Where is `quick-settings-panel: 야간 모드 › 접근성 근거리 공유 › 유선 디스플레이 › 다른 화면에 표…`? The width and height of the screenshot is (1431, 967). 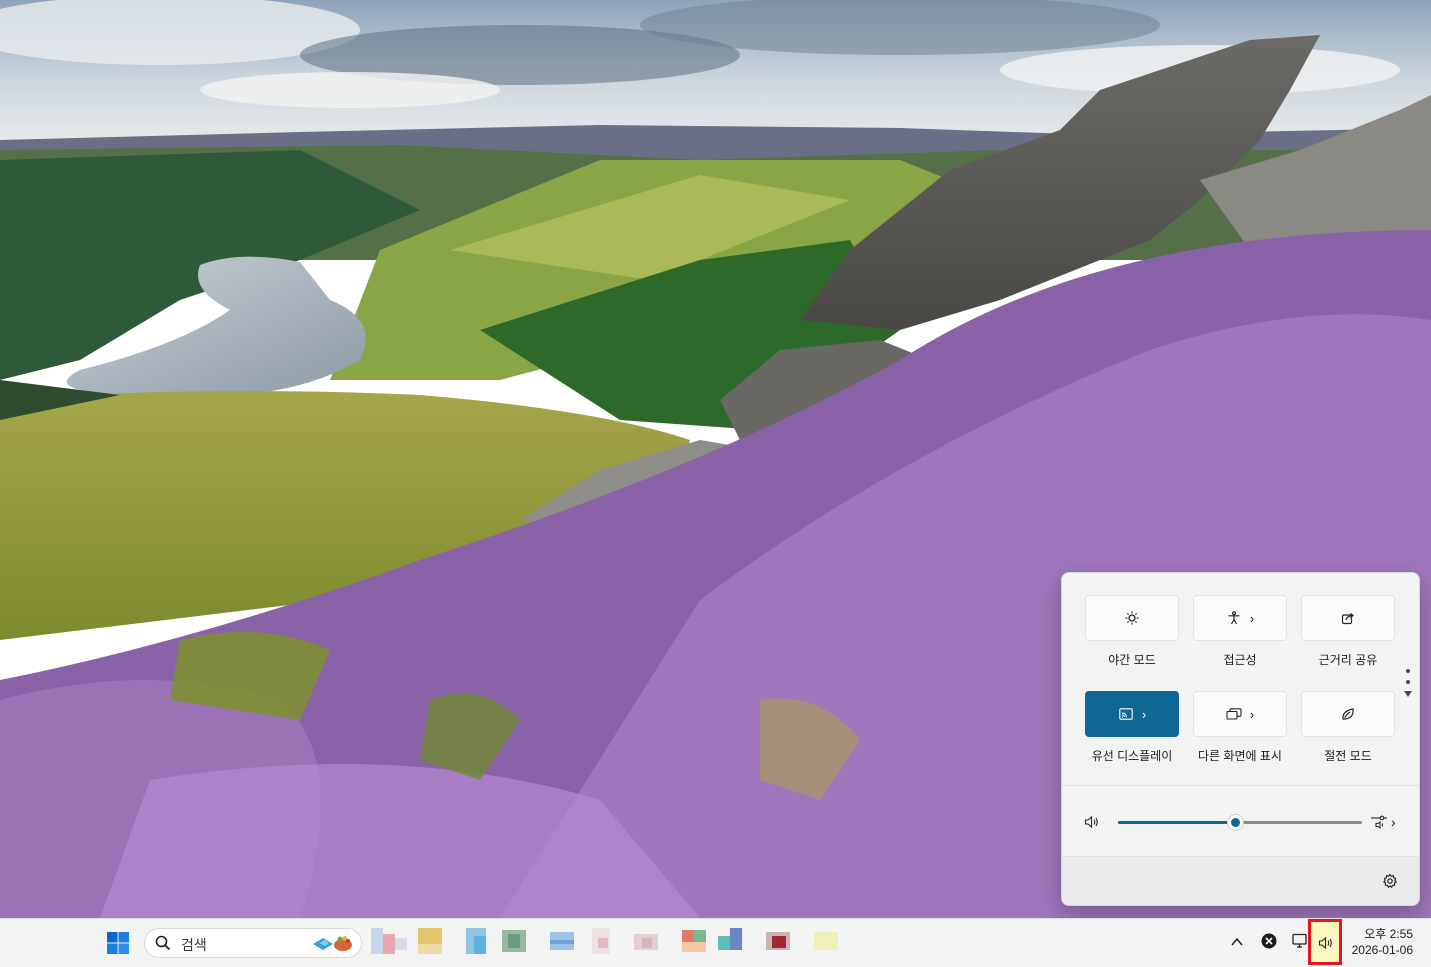
quick-settings-panel: 야간 모드 › 접근성 근거리 공유 › 유선 디스플레이 › 다른 화면에 표… is located at coordinates (1240, 739).